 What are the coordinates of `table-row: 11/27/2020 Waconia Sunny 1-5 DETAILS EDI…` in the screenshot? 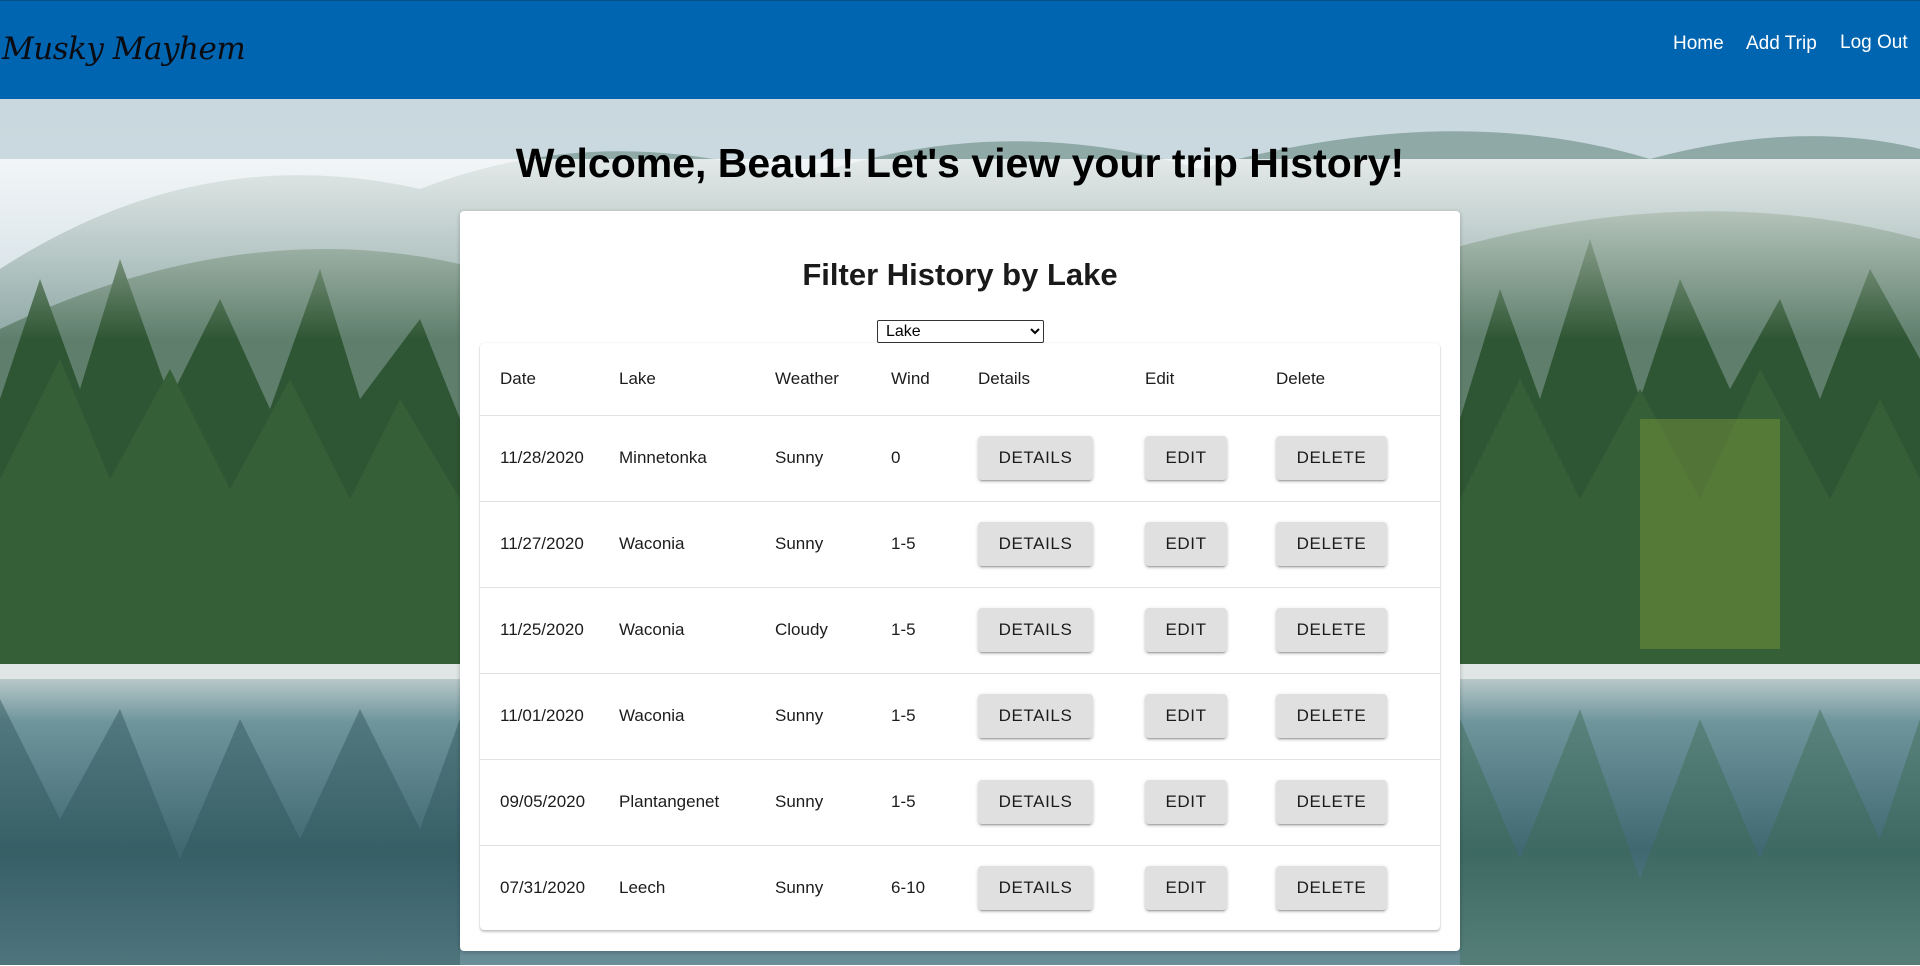 It's located at (960, 544).